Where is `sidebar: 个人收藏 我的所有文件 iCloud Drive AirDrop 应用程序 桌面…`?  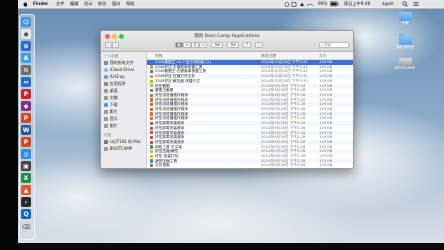 sidebar: 个人收藏 我的所有文件 iCloud Drive AirDrop 应用程序 桌面… is located at coordinates (124, 110).